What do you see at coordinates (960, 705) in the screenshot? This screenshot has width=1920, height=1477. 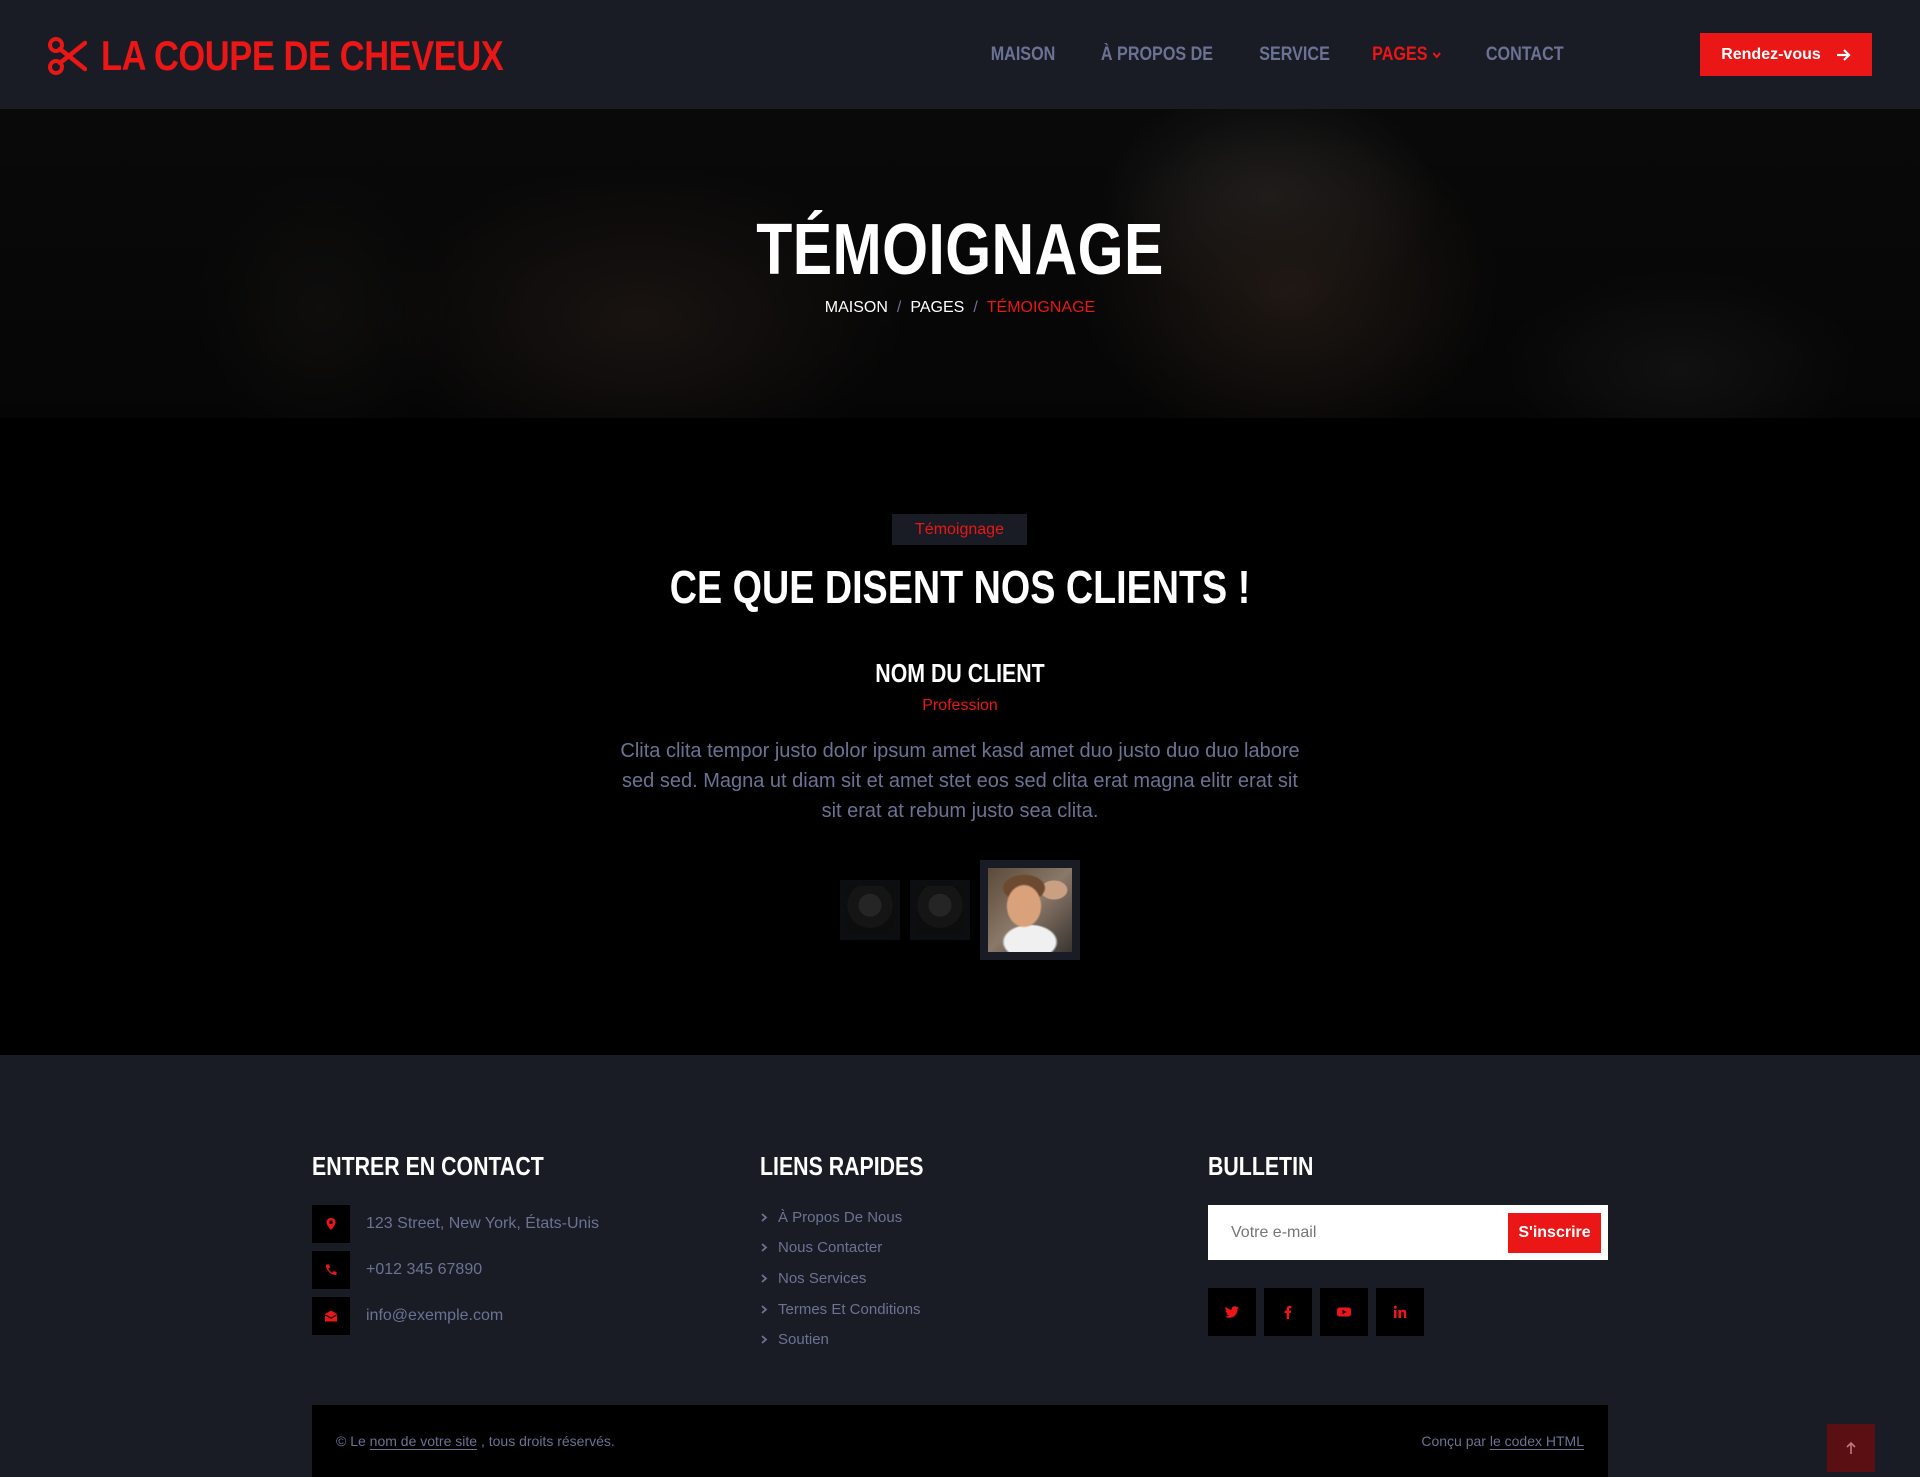 I see `client-profession: Profession` at bounding box center [960, 705].